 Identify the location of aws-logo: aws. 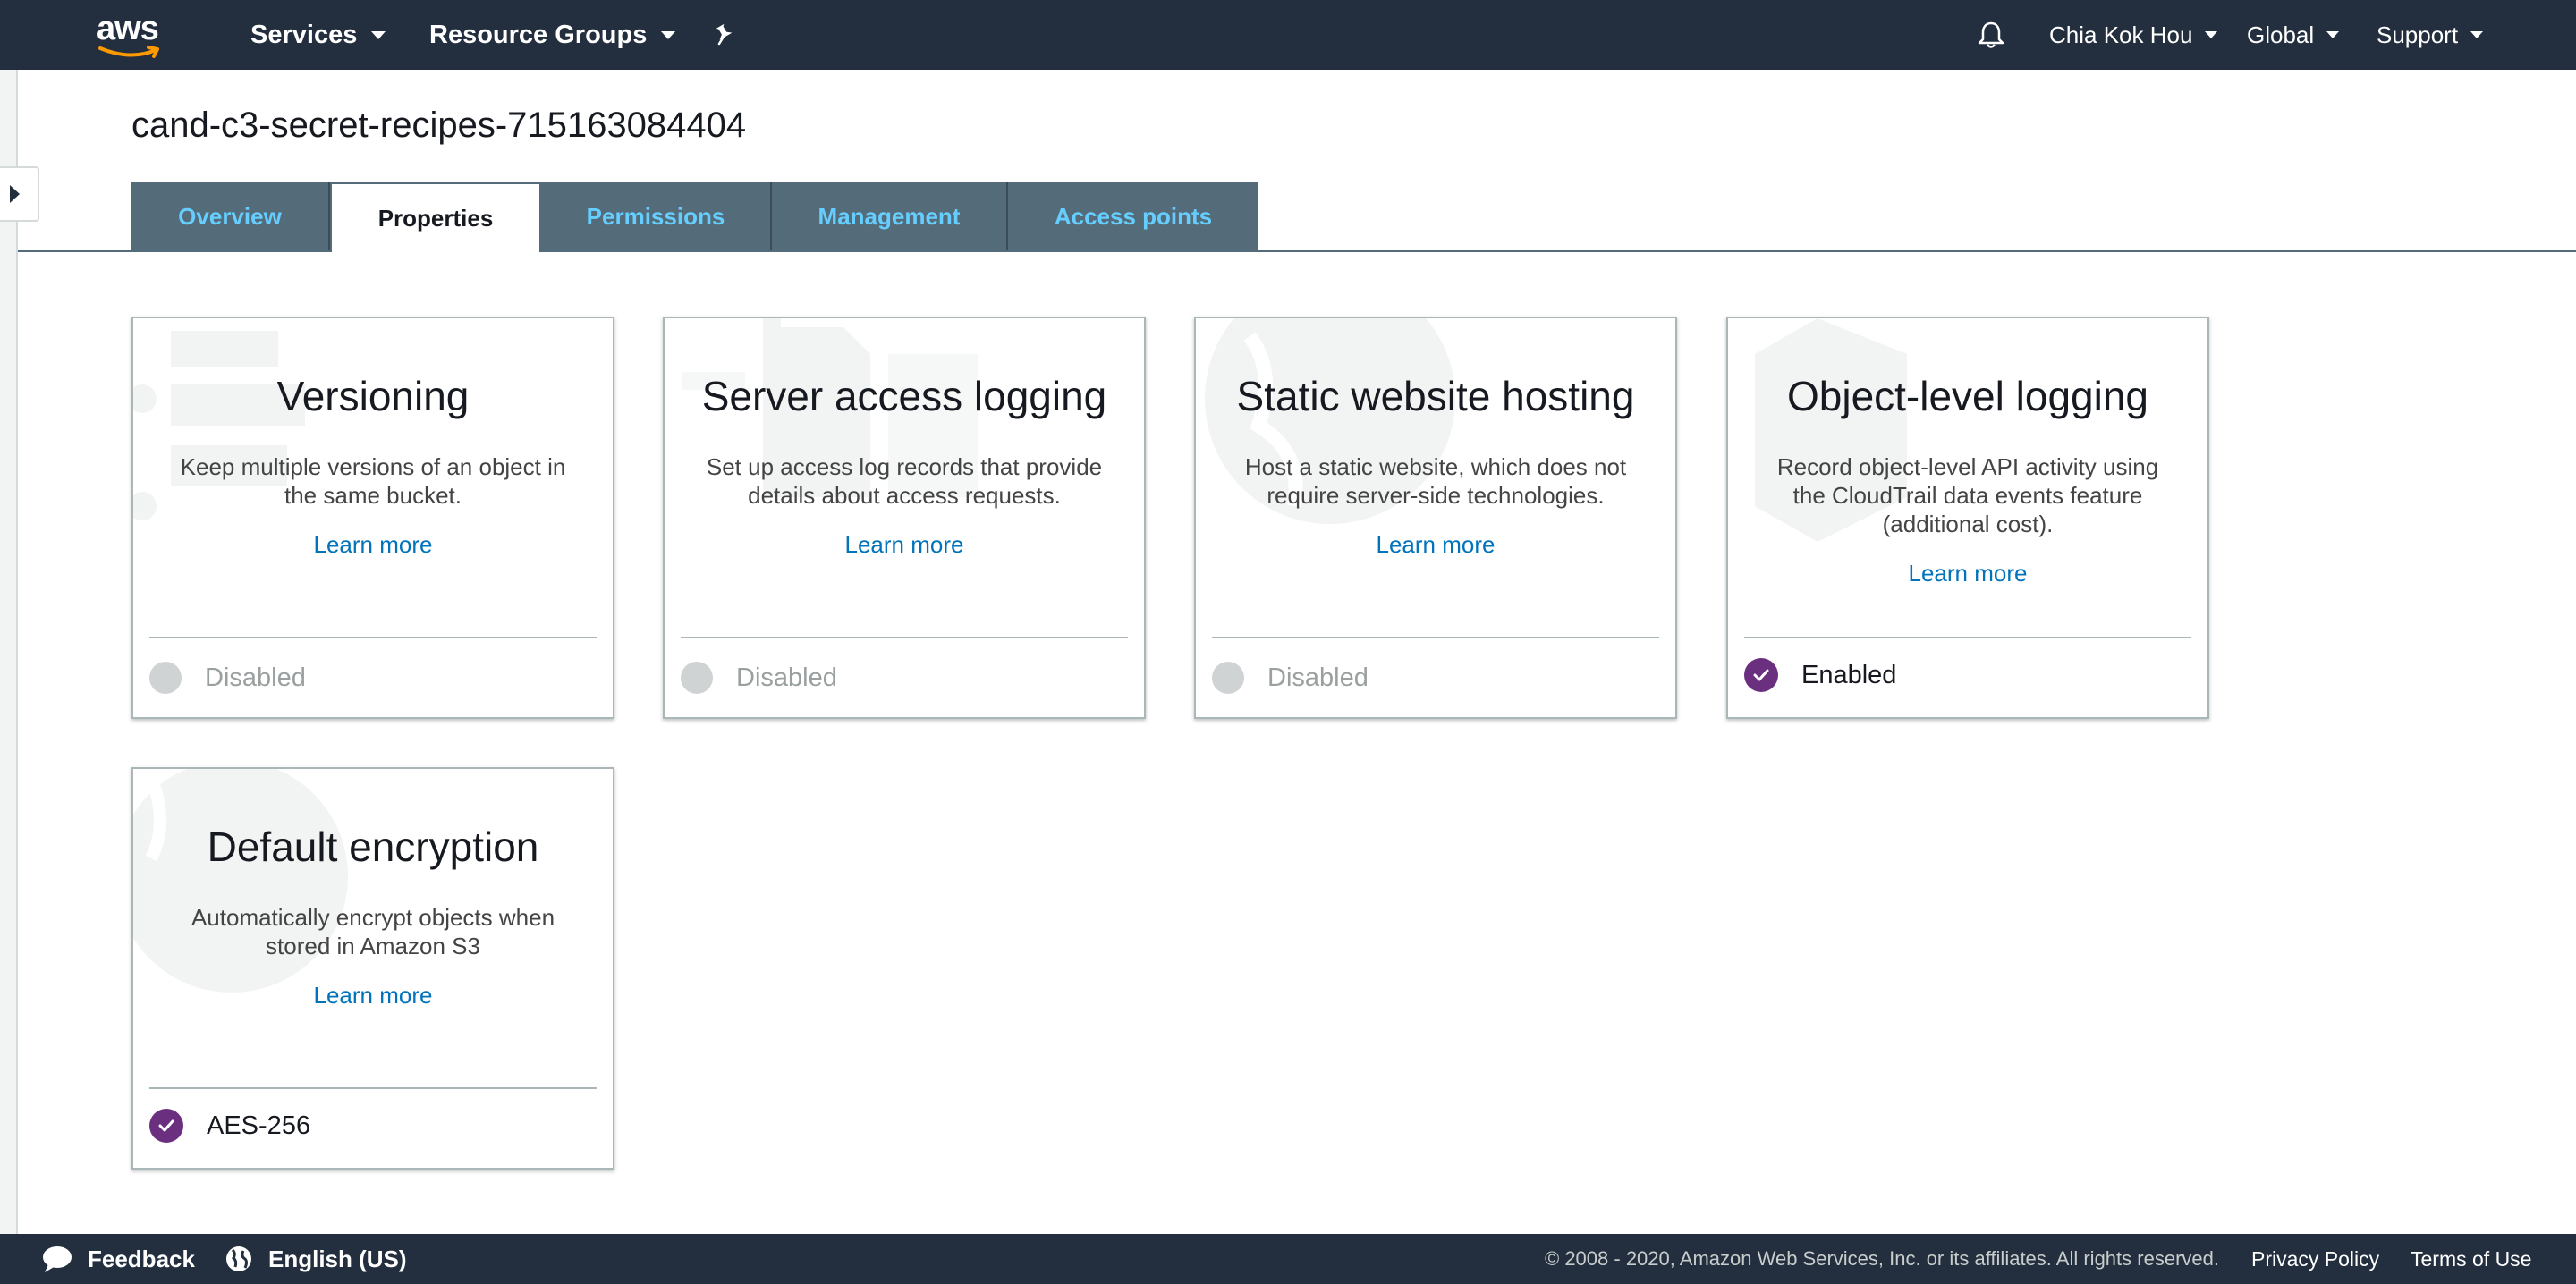
(131, 34).